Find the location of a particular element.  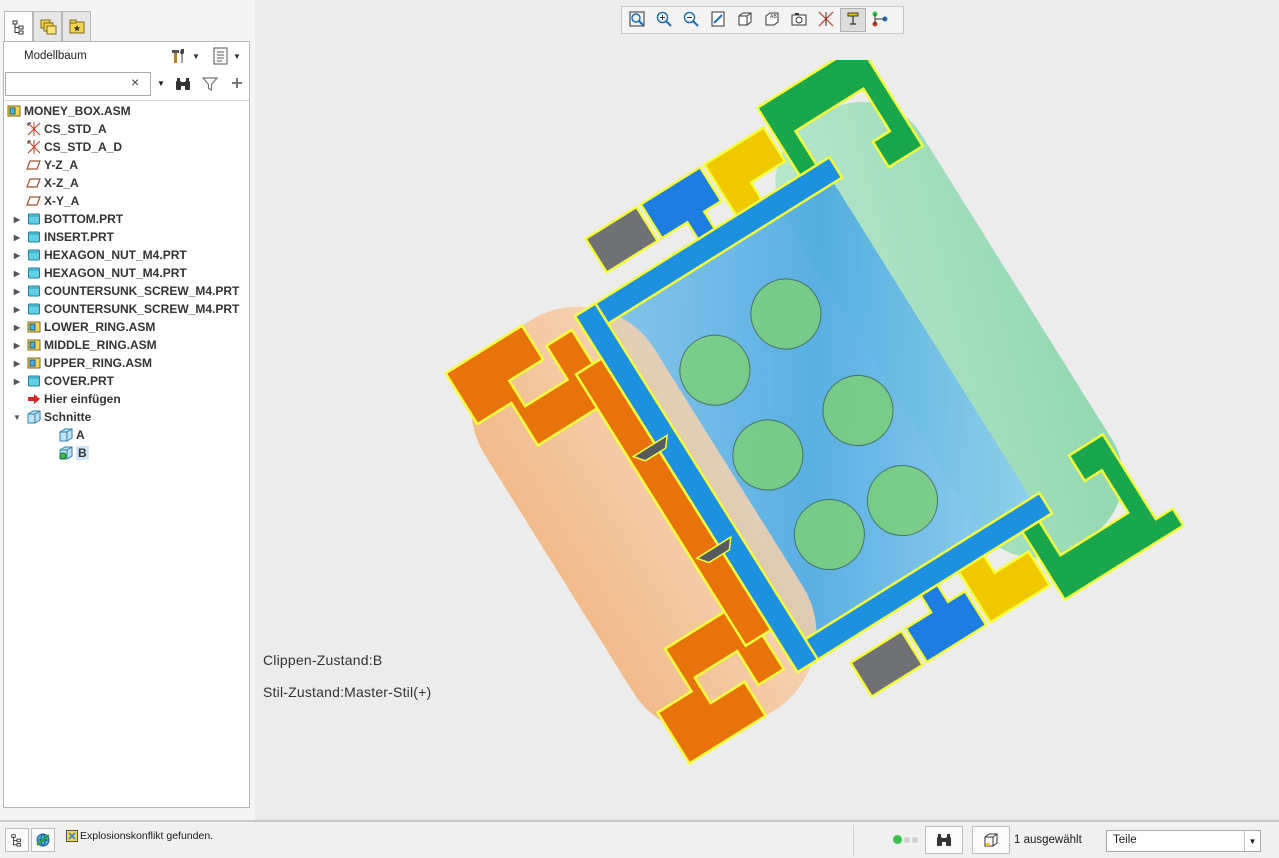

browser-globe-icon is located at coordinates (43, 840).